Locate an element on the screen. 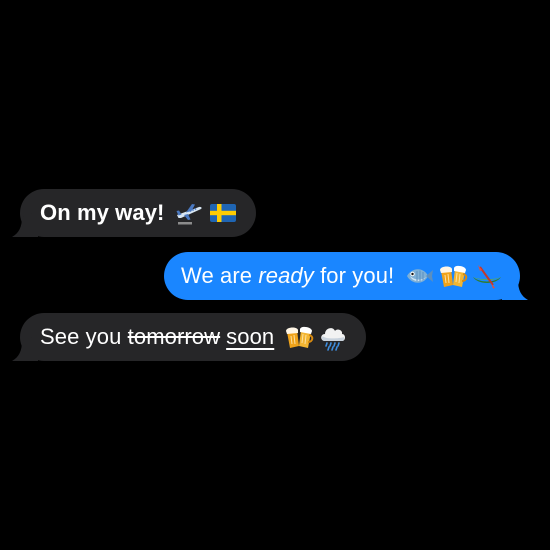 The width and height of the screenshot is (550, 550). message-text: We are ready for you! is located at coordinates (287, 276).